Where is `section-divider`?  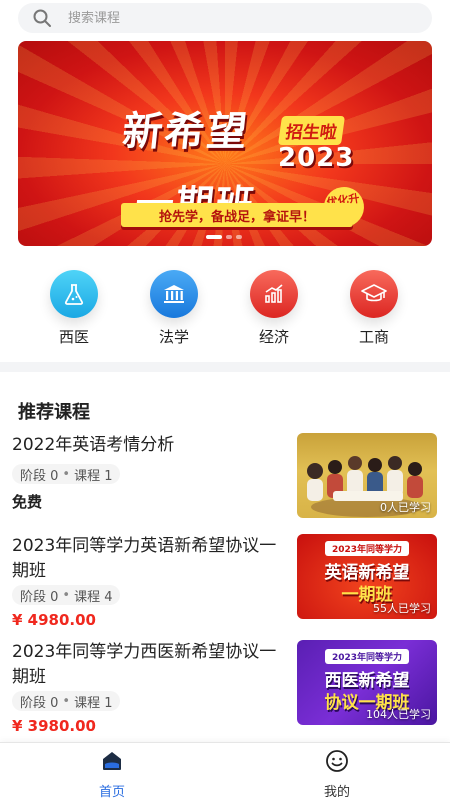 section-divider is located at coordinates (225, 367).